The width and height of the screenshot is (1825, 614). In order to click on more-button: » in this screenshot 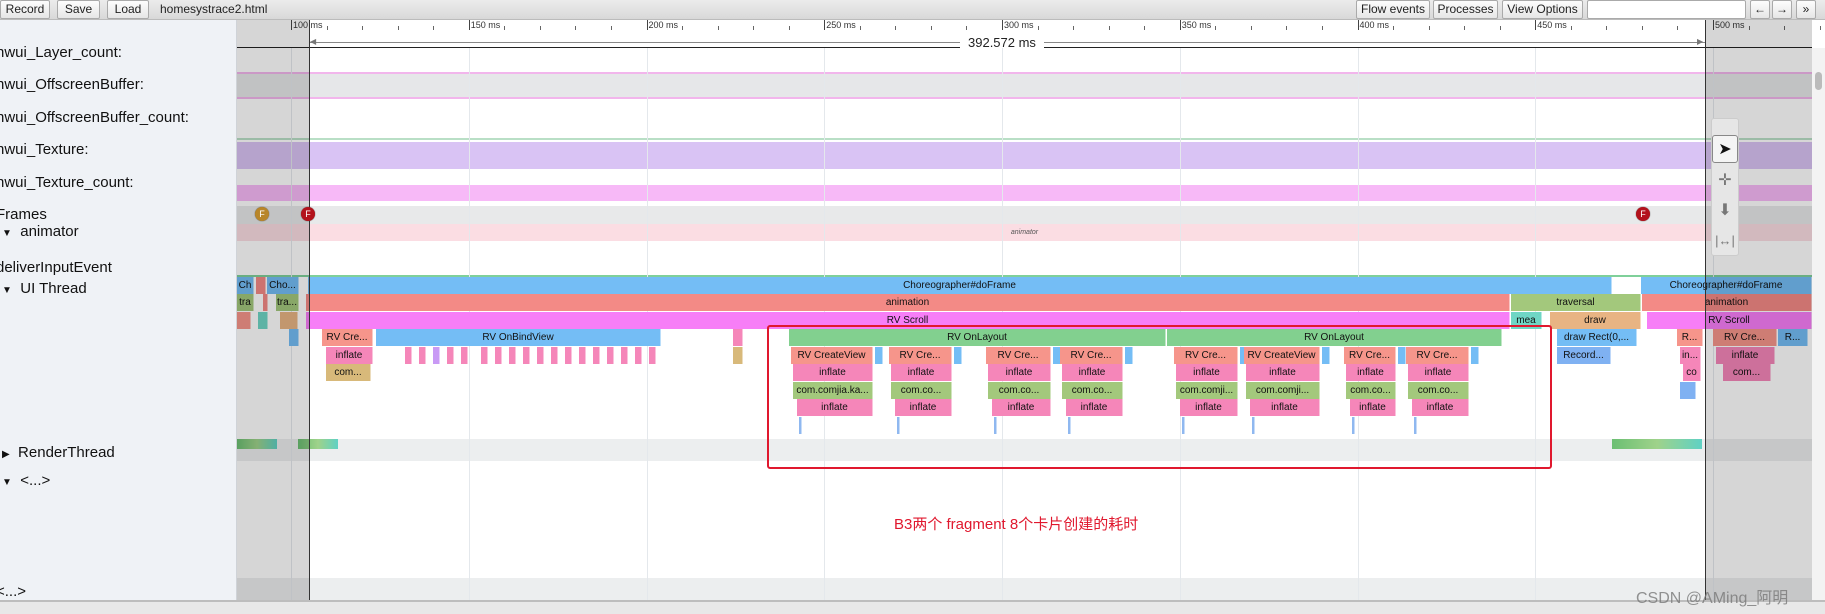, I will do `click(1806, 9)`.